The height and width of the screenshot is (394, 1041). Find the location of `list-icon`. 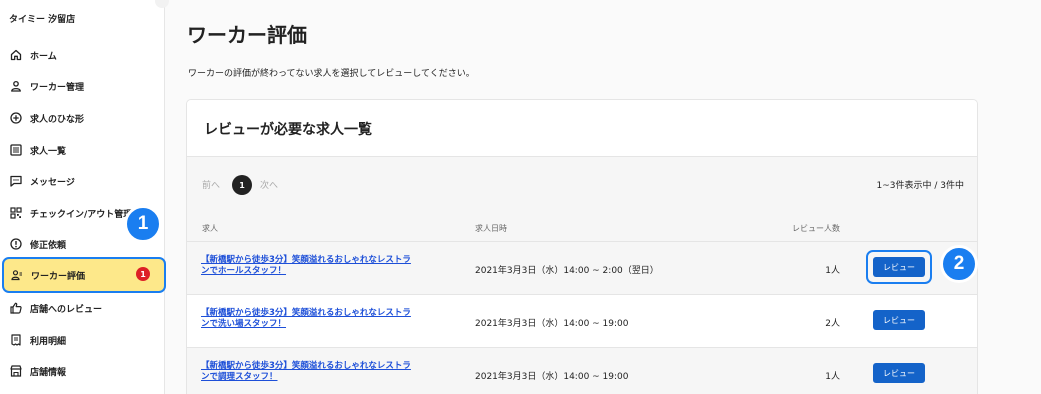

list-icon is located at coordinates (16, 150).